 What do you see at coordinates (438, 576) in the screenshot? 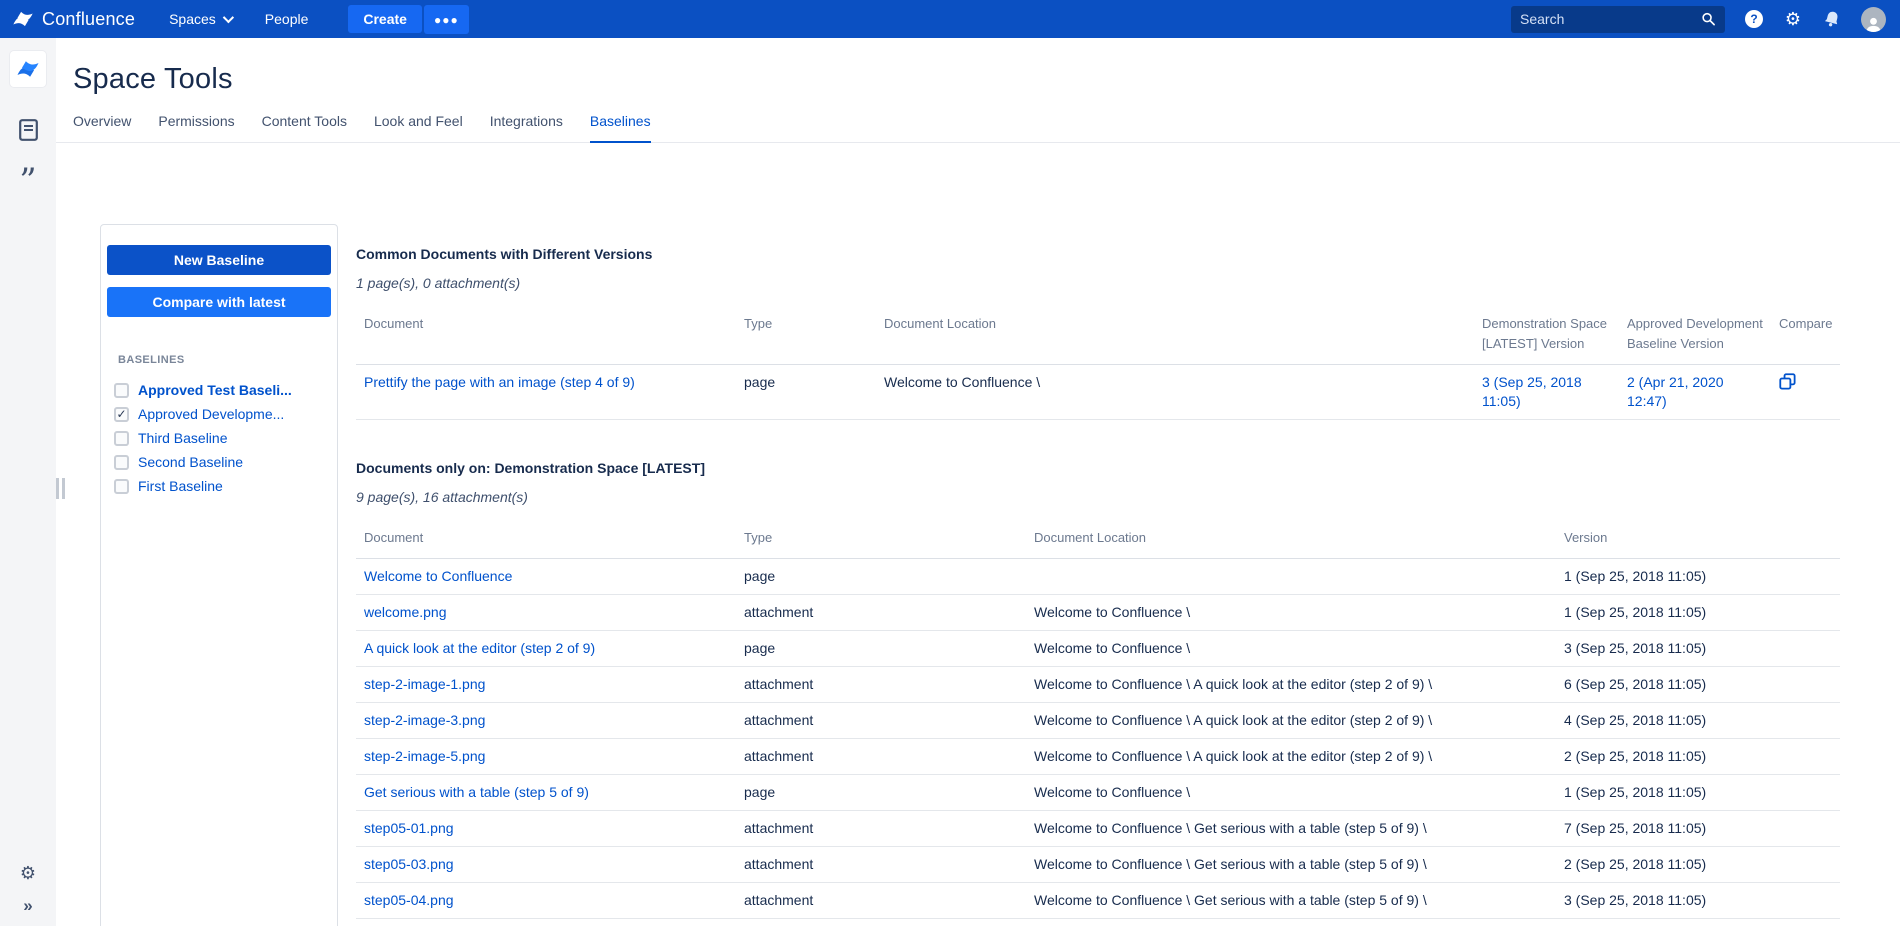
I see `document-link: Welcome to Confluence` at bounding box center [438, 576].